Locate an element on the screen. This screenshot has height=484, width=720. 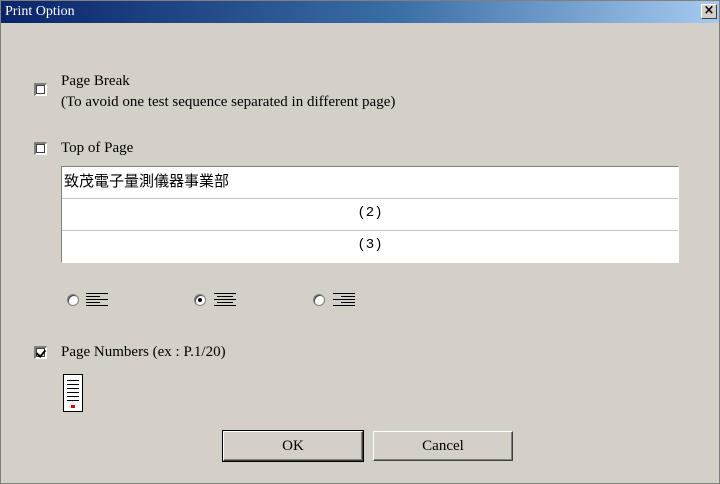
page-break-checkbox is located at coordinates (40, 89).